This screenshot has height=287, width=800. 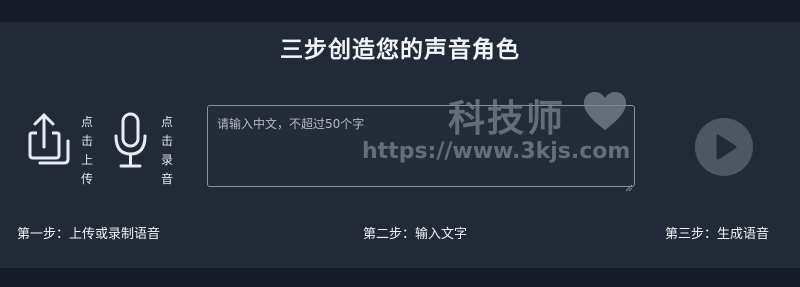 I want to click on upload-label: 点击上传, so click(x=87, y=151).